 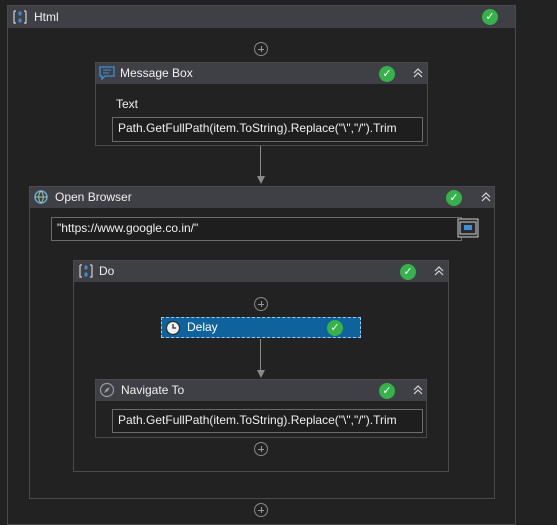 I want to click on open-browser-title: Open Browser, so click(x=93, y=197).